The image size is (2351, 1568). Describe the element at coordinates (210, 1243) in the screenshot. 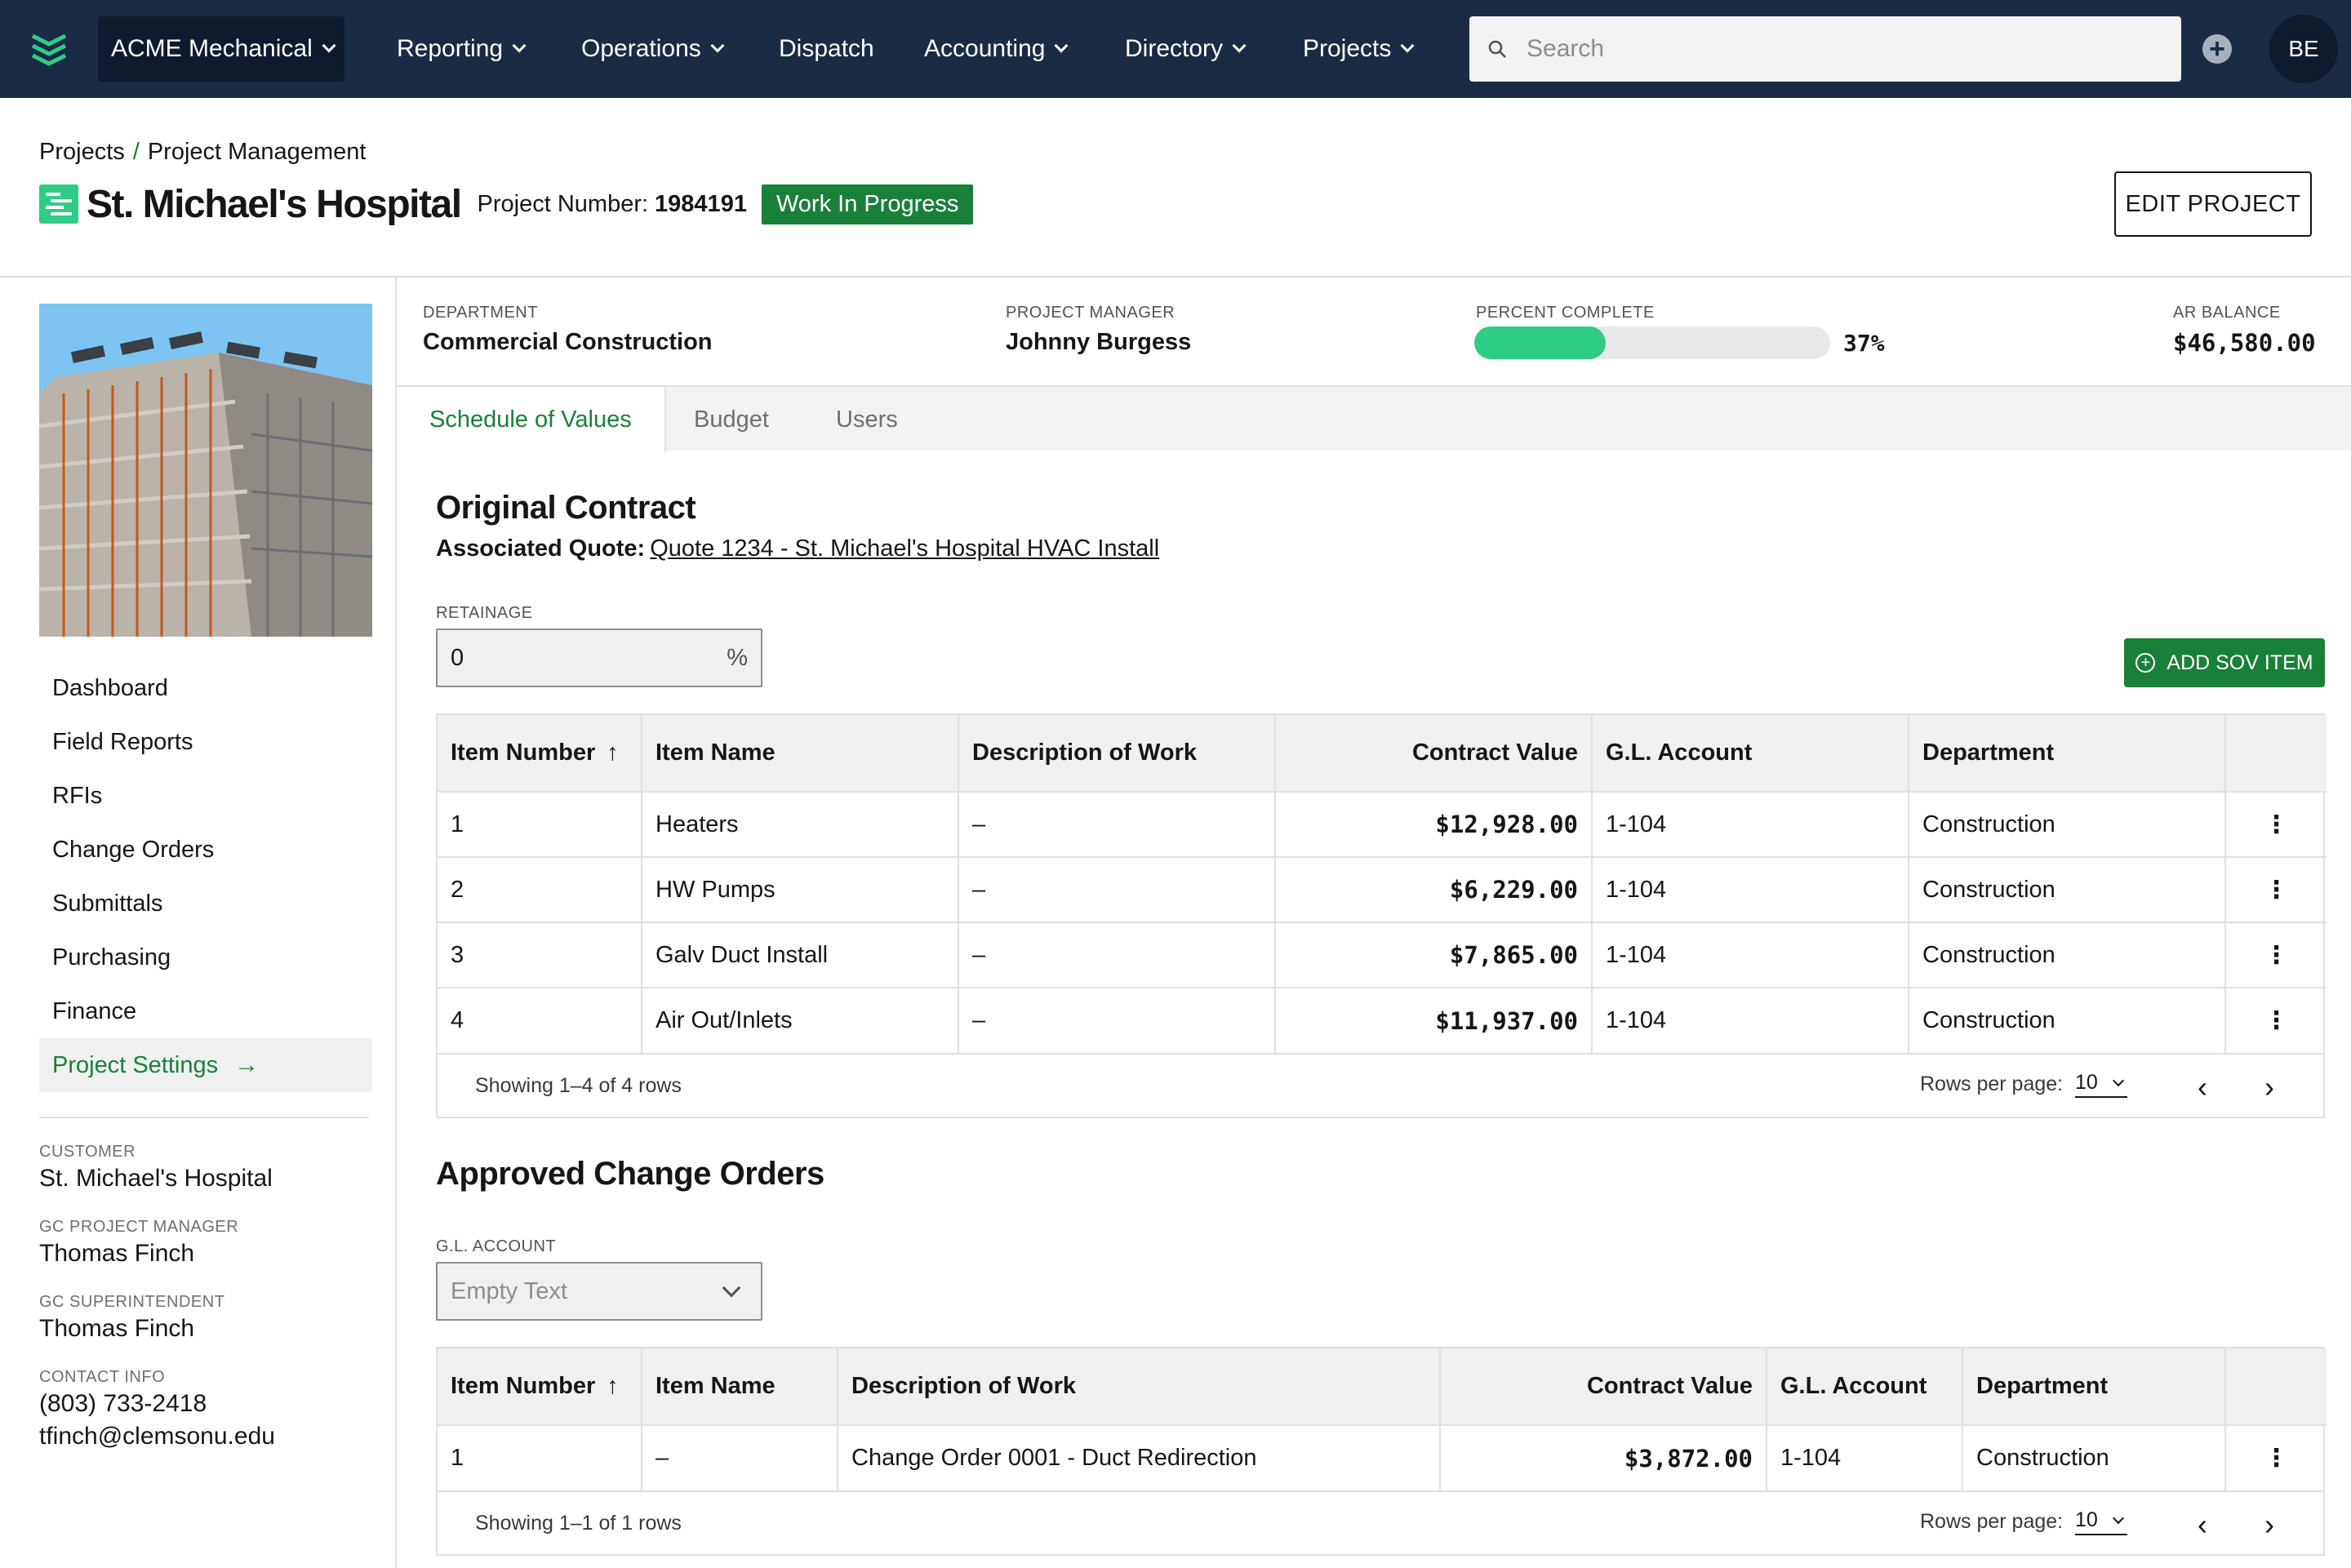

I see `gc-pm-info: GC PROJECT MANAGER Thomas Finch` at that location.